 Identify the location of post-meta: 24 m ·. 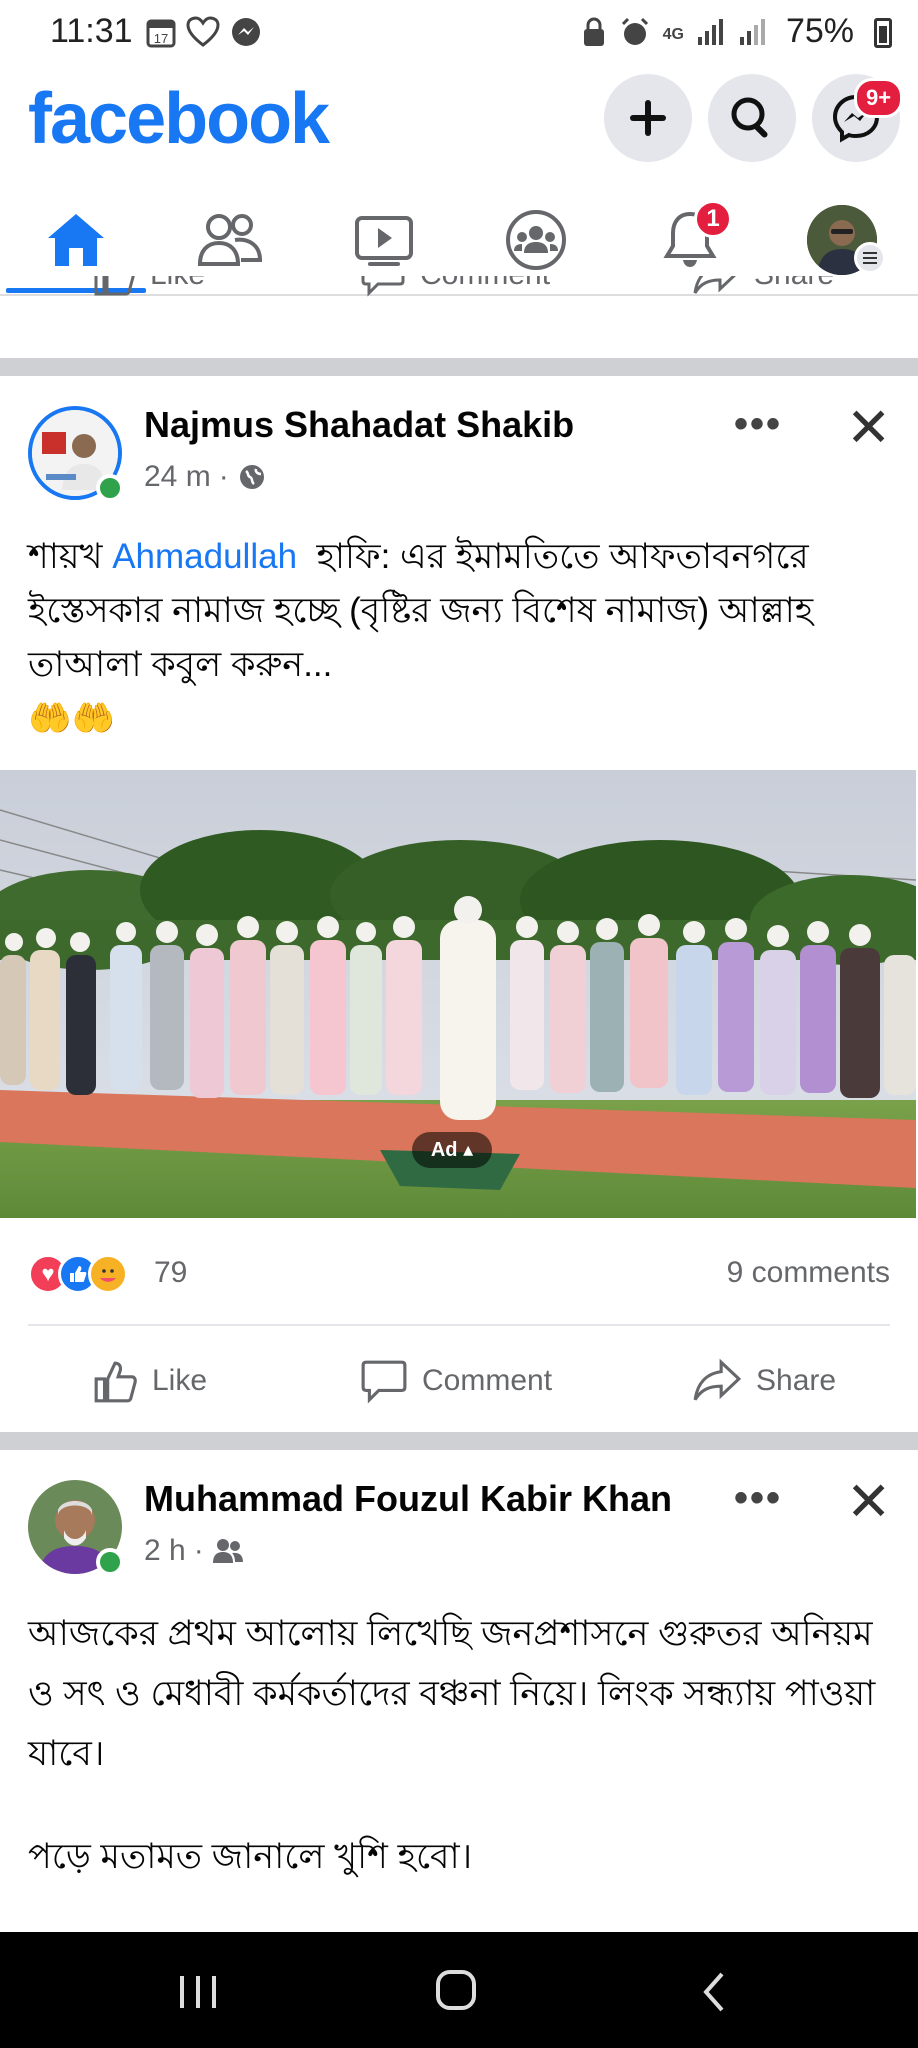
(205, 477).